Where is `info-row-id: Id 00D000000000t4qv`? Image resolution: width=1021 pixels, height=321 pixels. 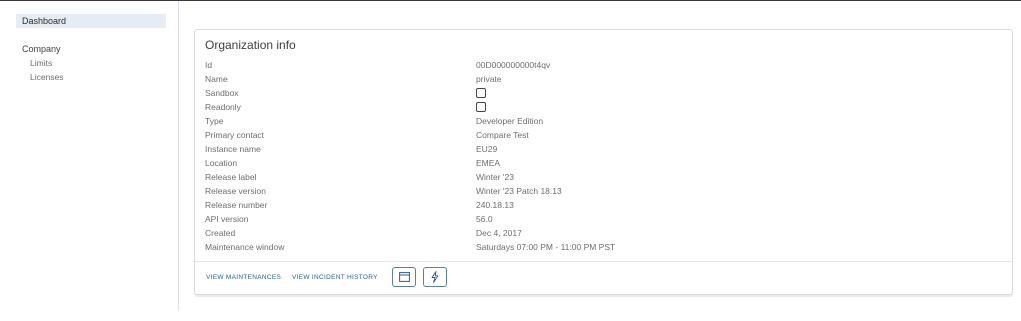
info-row-id: Id 00D000000000t4qv is located at coordinates (605, 65).